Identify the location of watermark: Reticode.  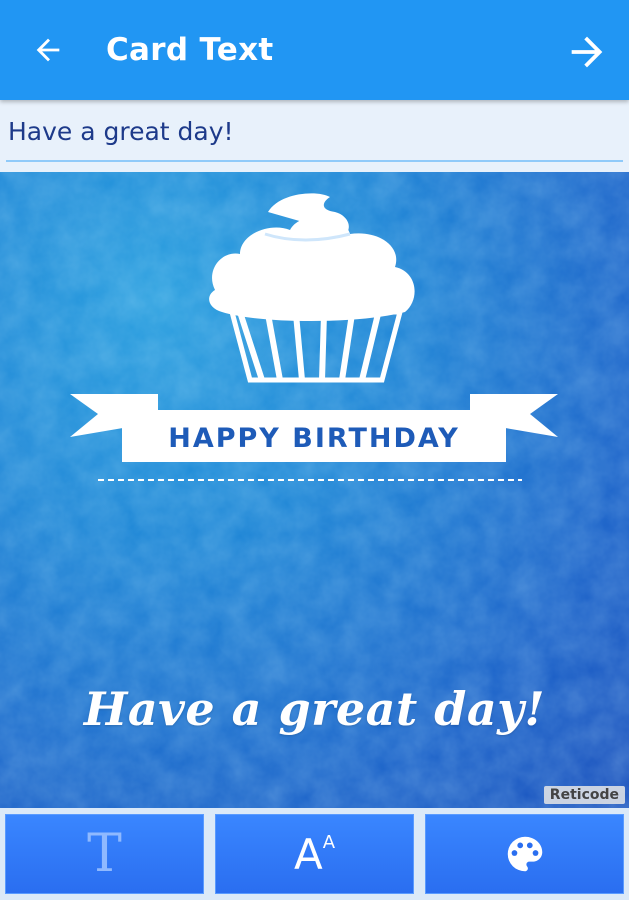
(584, 795).